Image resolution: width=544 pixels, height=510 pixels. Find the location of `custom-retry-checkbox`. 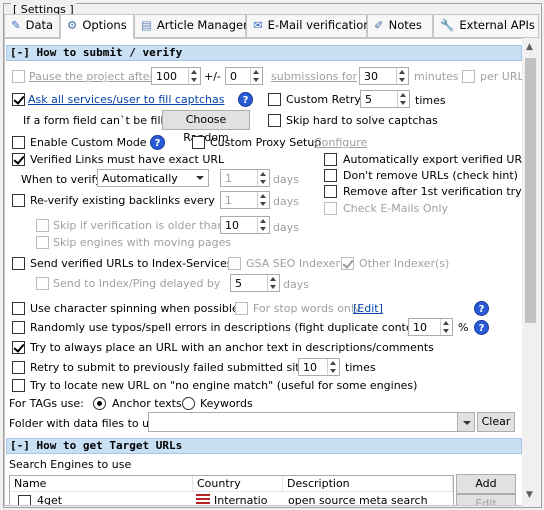

custom-retry-checkbox is located at coordinates (274, 99).